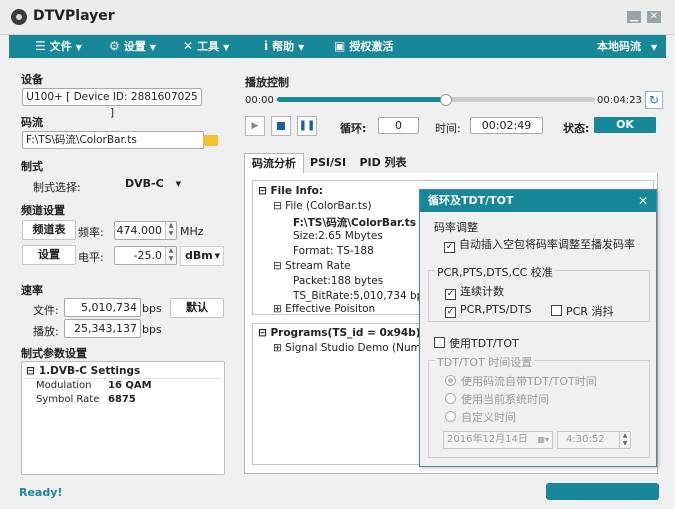 Image resolution: width=675 pixels, height=509 pixels. Describe the element at coordinates (145, 255) in the screenshot. I see `level-input: -25.0 ▲ ▼` at that location.